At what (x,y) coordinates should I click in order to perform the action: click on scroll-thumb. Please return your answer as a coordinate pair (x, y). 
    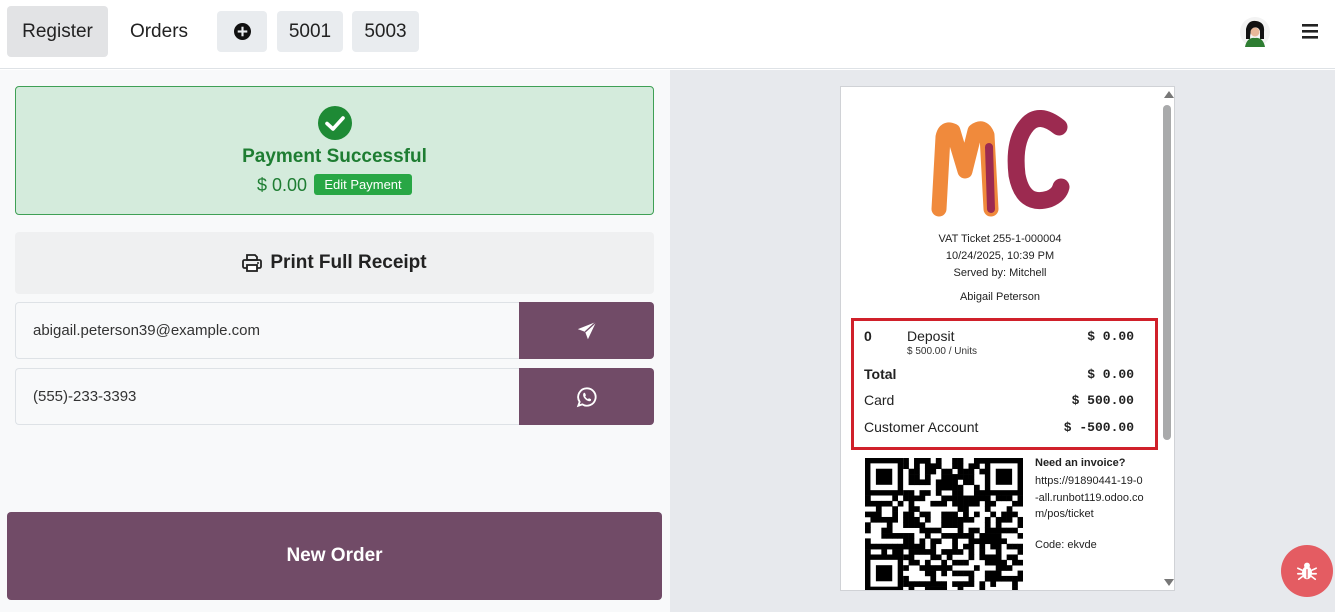
    Looking at the image, I should click on (1167, 272).